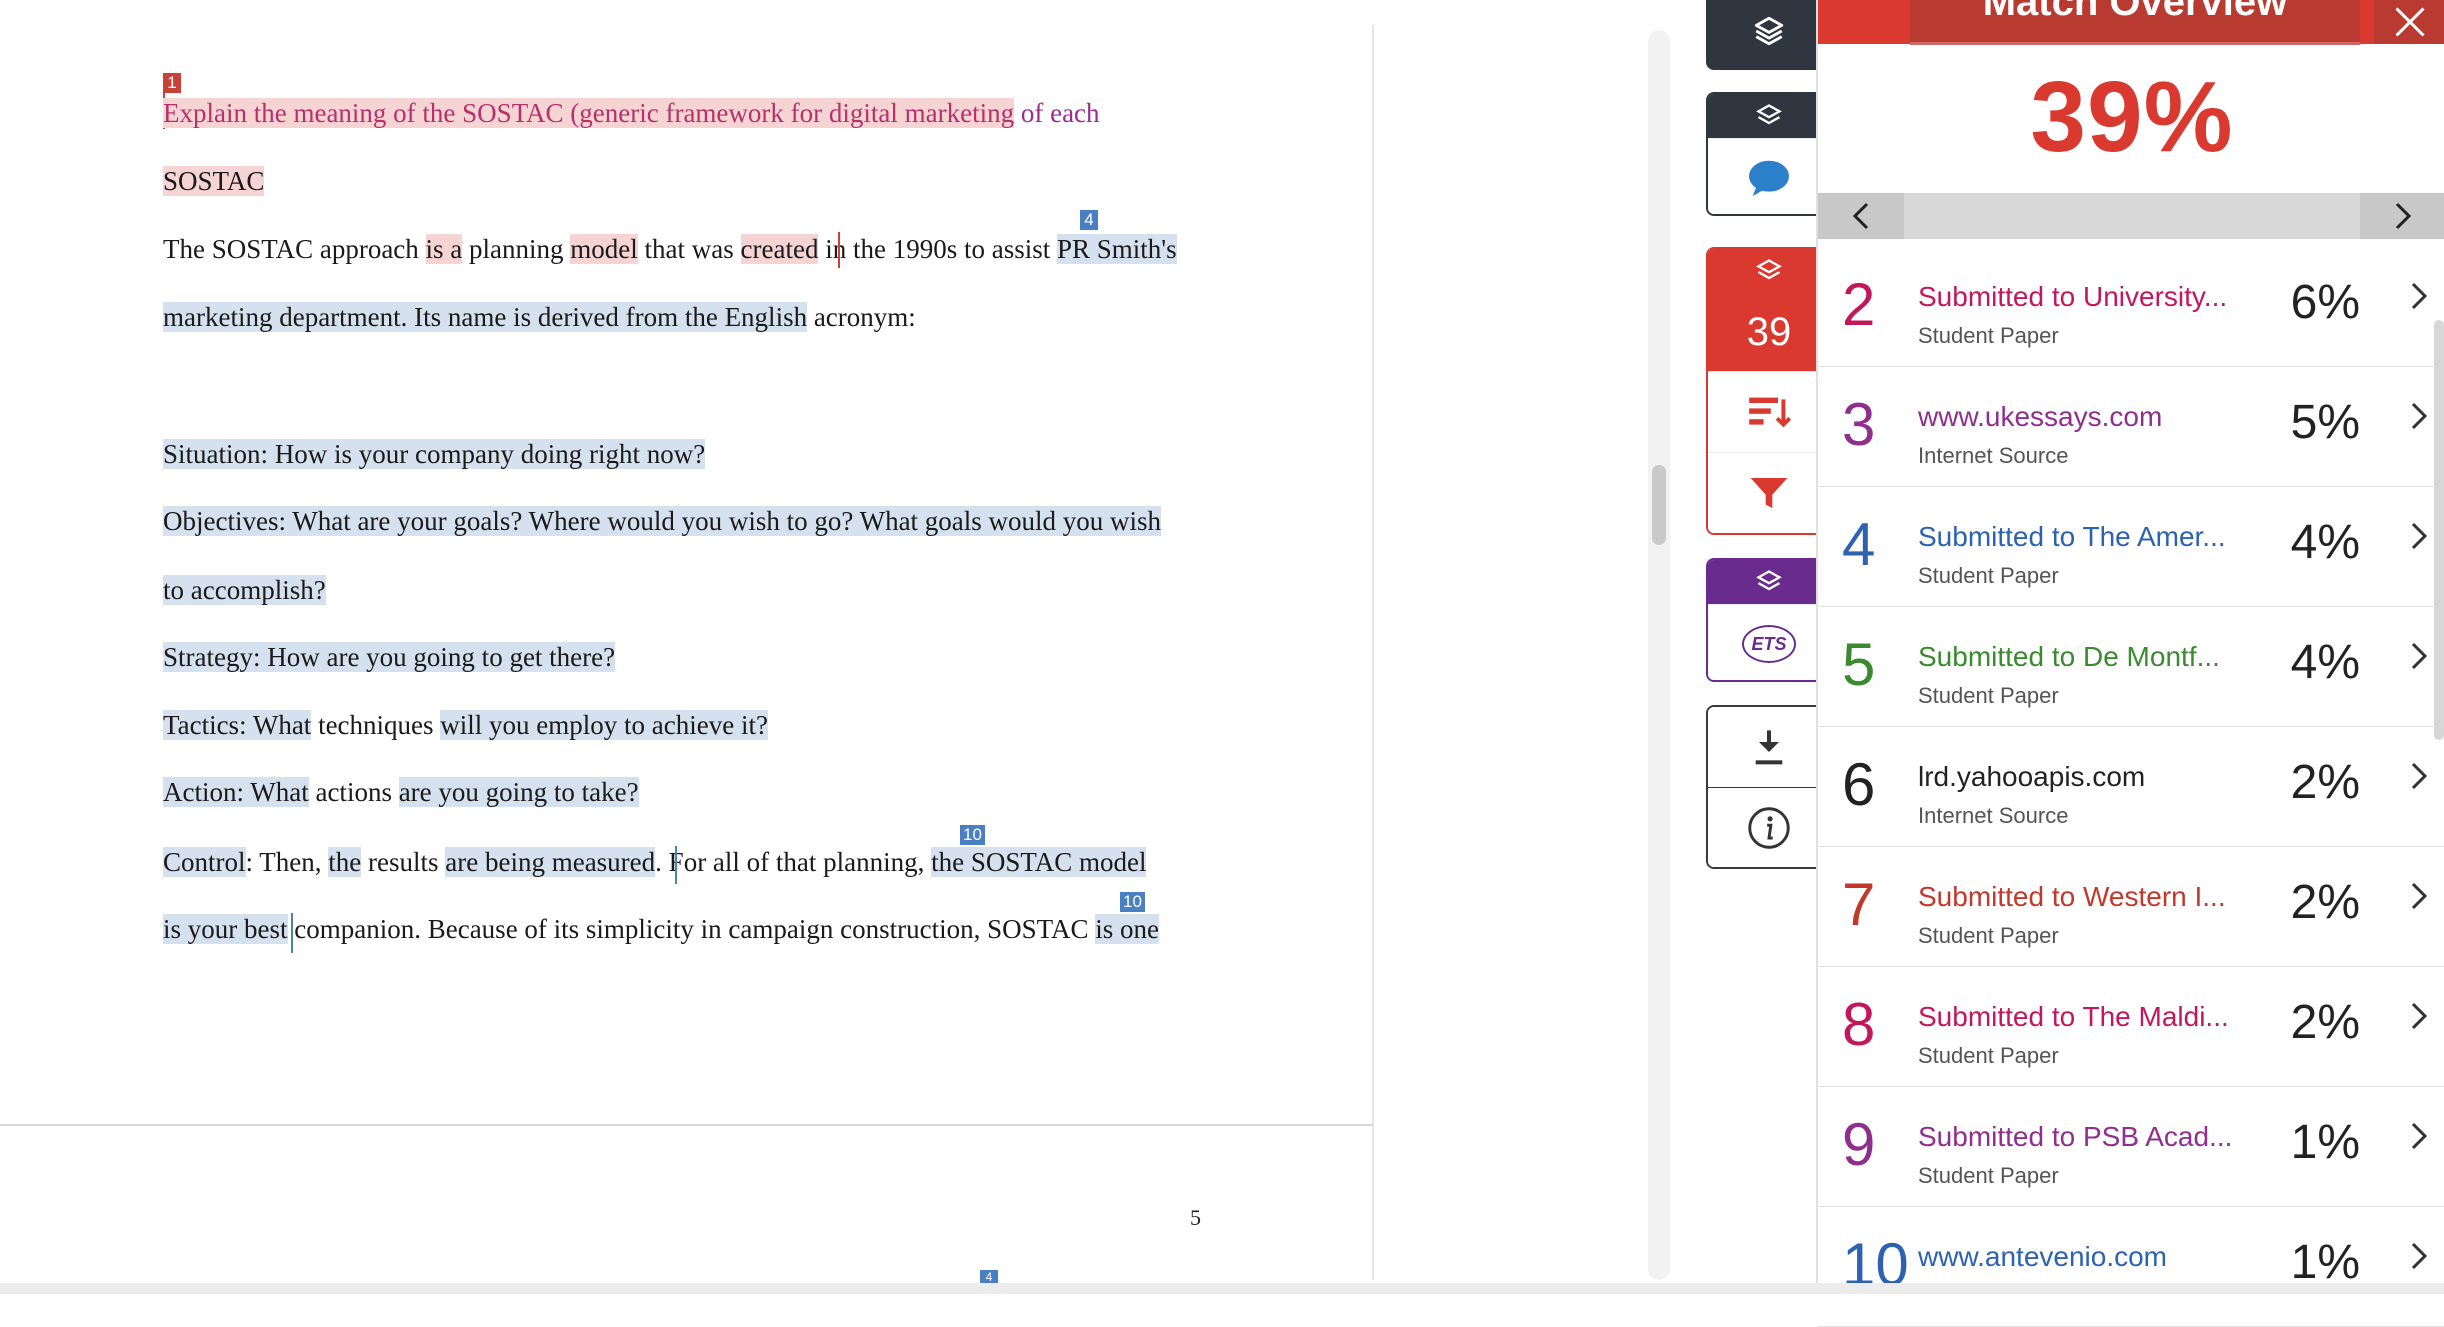 The image size is (2444, 1327). I want to click on ets-button: ETS, so click(1769, 642).